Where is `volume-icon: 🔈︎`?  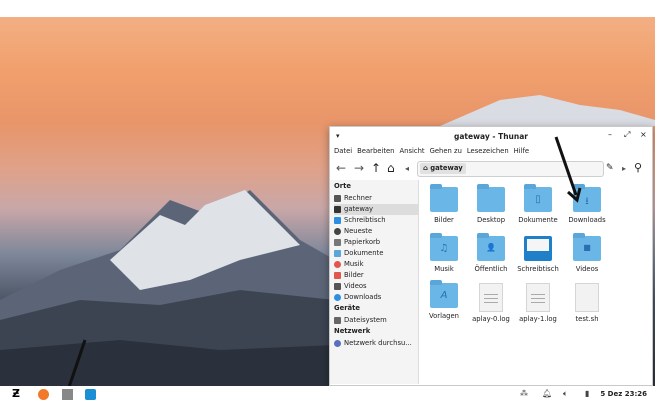
volume-icon: 🔈︎ is located at coordinates (565, 394).